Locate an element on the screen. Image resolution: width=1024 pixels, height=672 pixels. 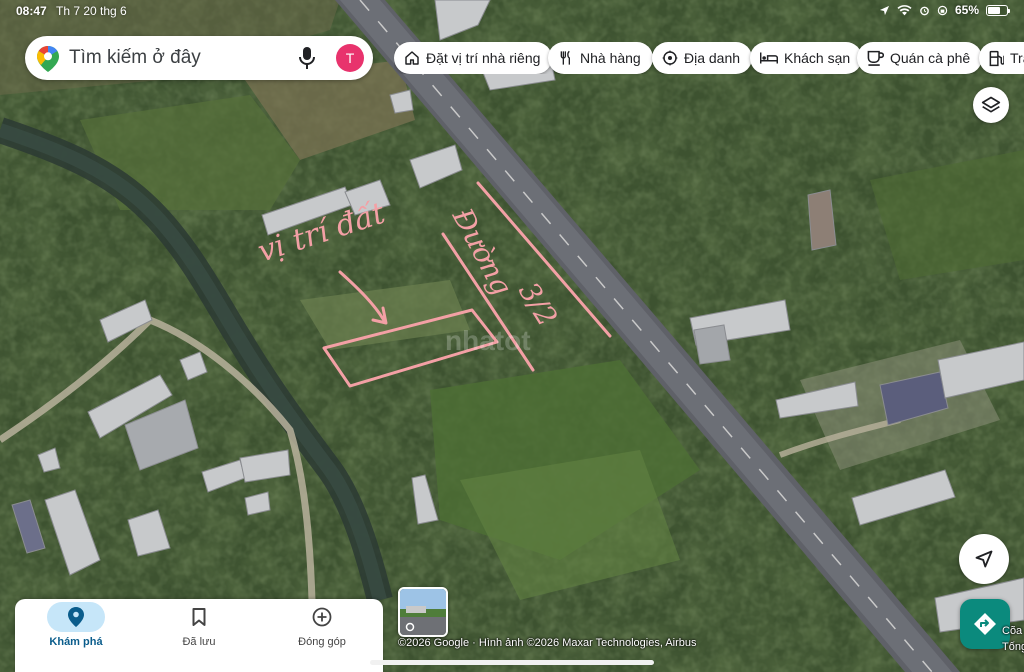
layers-button is located at coordinates (991, 105).